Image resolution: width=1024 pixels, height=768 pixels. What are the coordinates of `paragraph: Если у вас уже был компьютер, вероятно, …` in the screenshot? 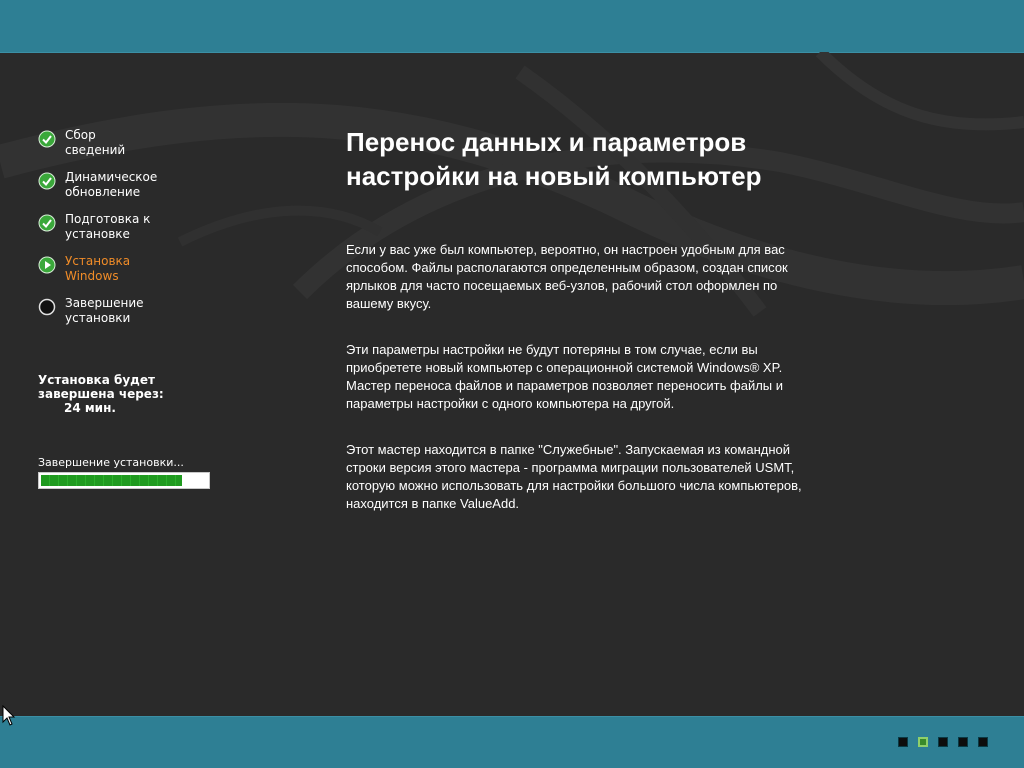 It's located at (567, 276).